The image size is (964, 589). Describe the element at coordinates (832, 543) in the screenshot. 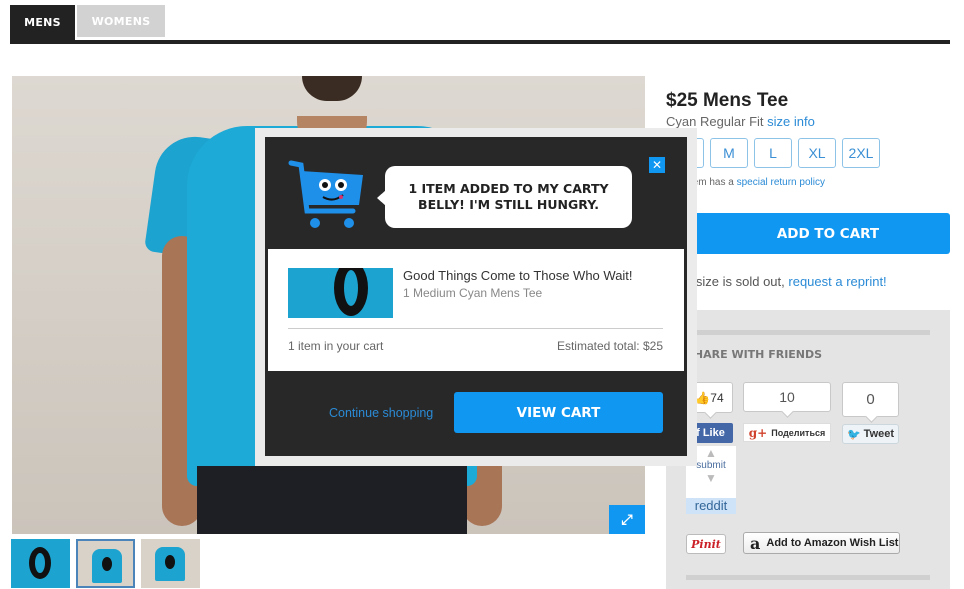

I see `amazon-wishlist-label: Add to Amazon Wish List` at that location.